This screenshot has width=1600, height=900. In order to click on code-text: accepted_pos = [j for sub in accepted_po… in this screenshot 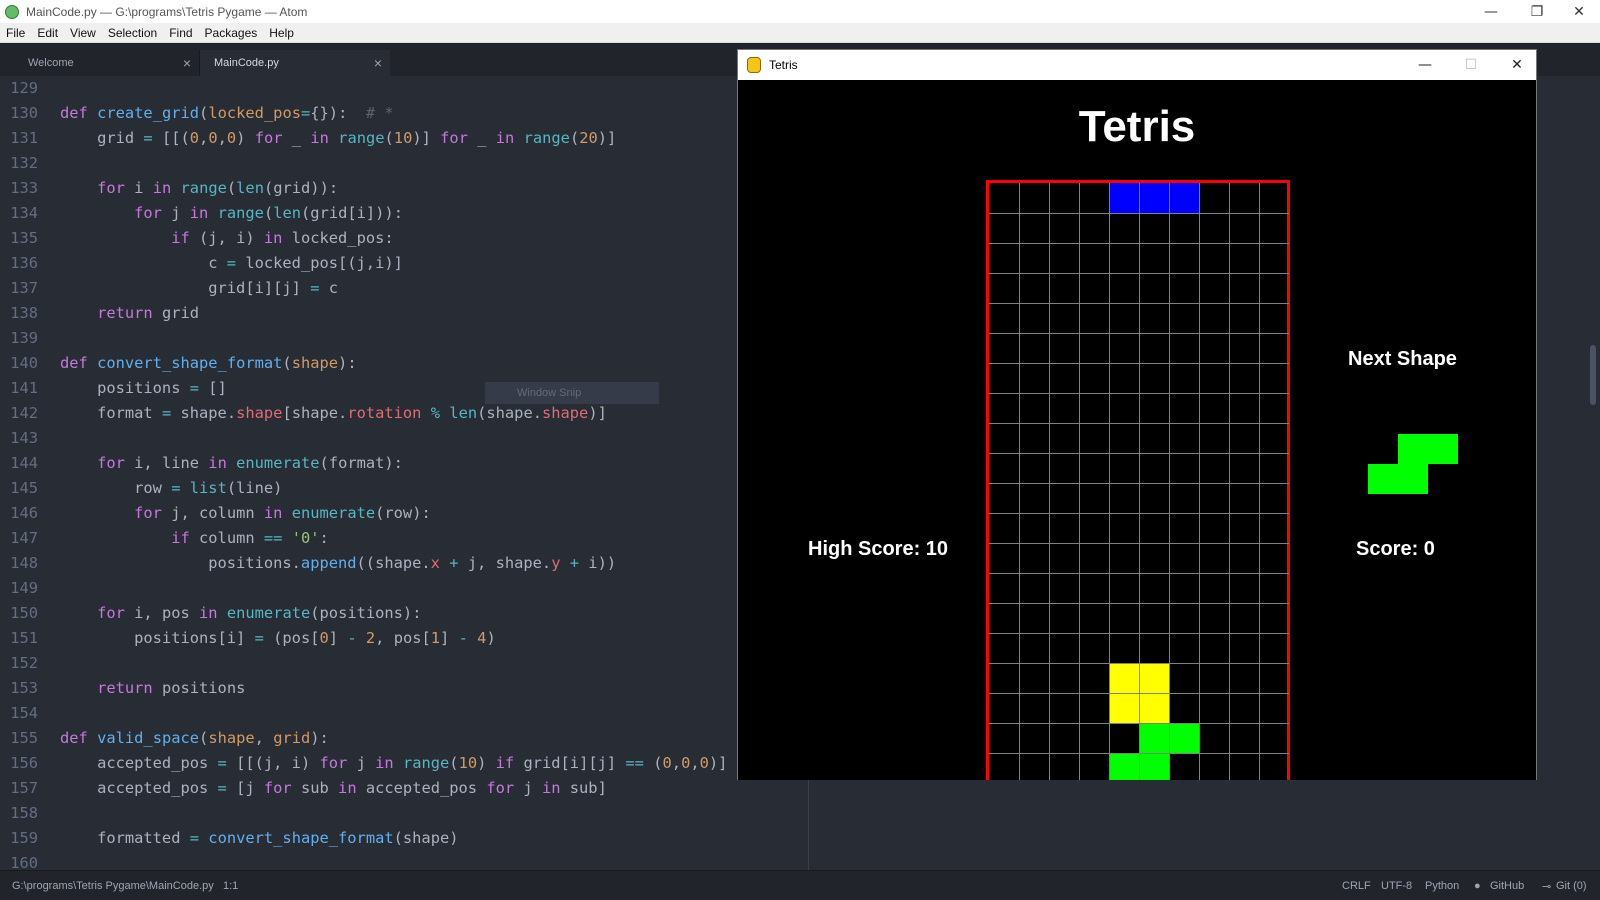, I will do `click(333, 788)`.